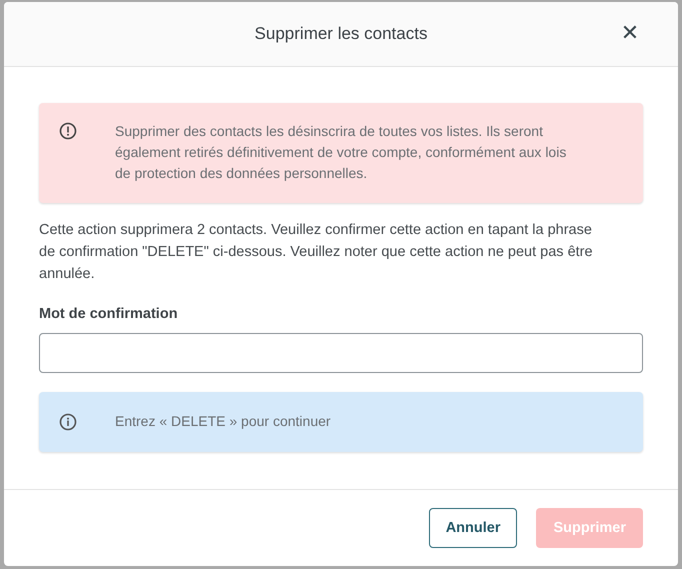 This screenshot has width=682, height=569. Describe the element at coordinates (473, 528) in the screenshot. I see `cancel-button: Annuler` at that location.